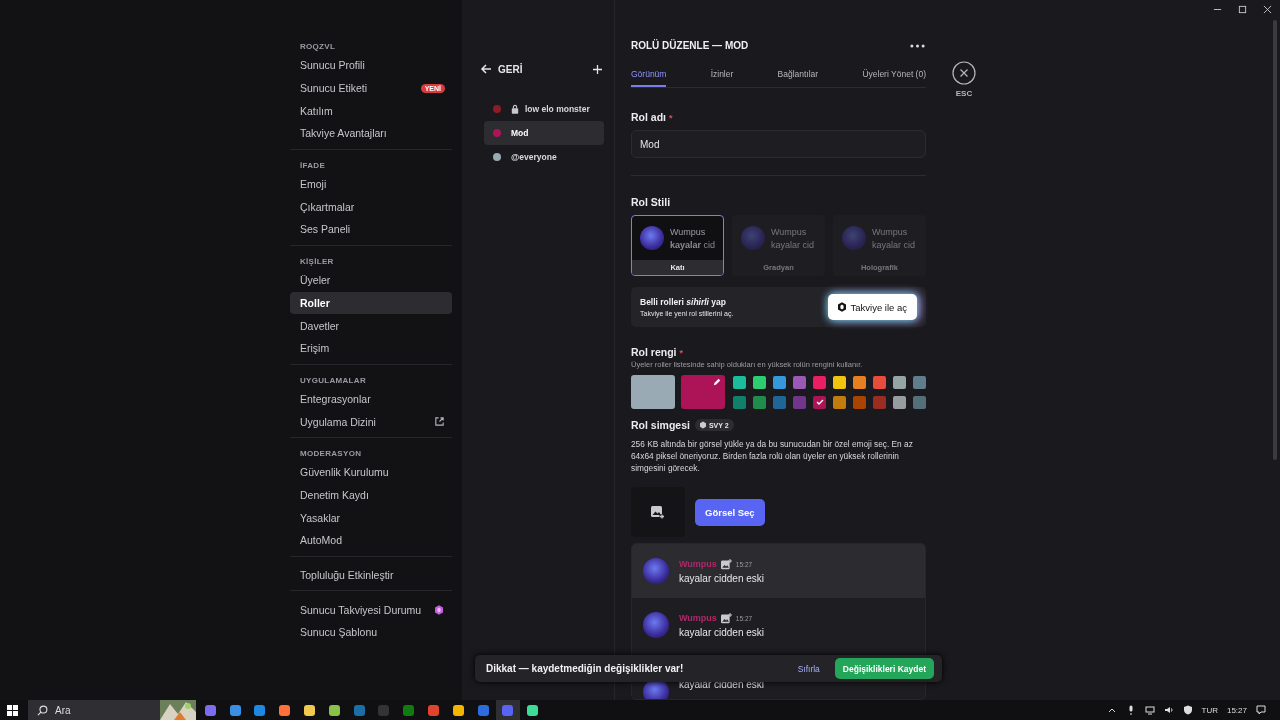 Image resolution: width=1280 pixels, height=720 pixels. I want to click on start-icon, so click(12, 710).